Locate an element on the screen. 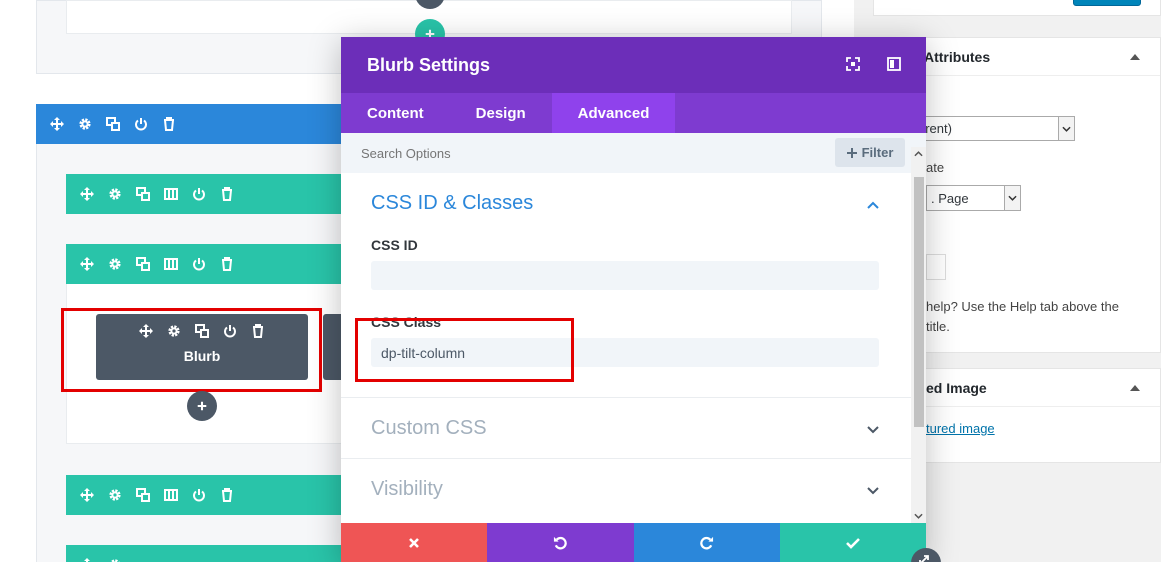 The width and height of the screenshot is (1161, 562). filter-button: Filter is located at coordinates (870, 152).